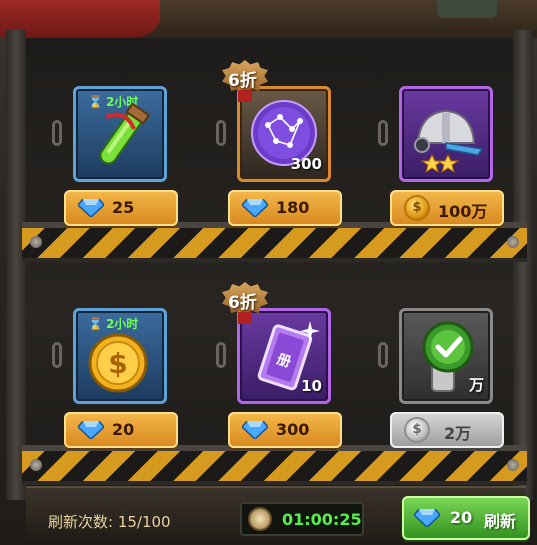  Describe the element at coordinates (123, 429) in the screenshot. I see `item-price: 20` at that location.